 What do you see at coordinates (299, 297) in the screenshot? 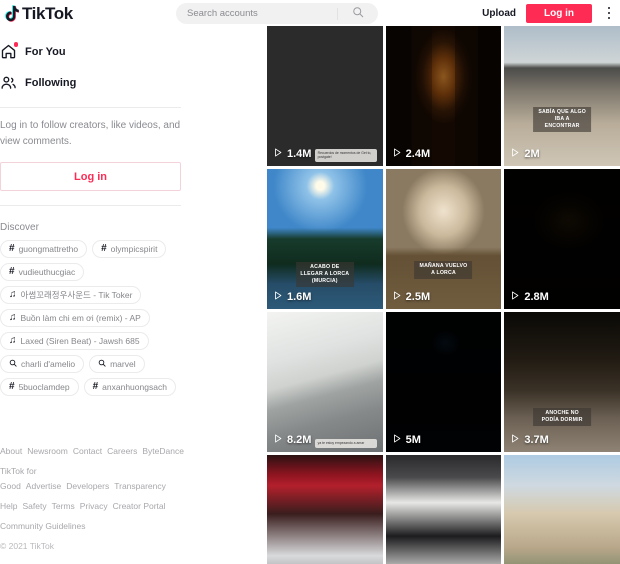
I see `view-count-label: 1.6M` at bounding box center [299, 297].